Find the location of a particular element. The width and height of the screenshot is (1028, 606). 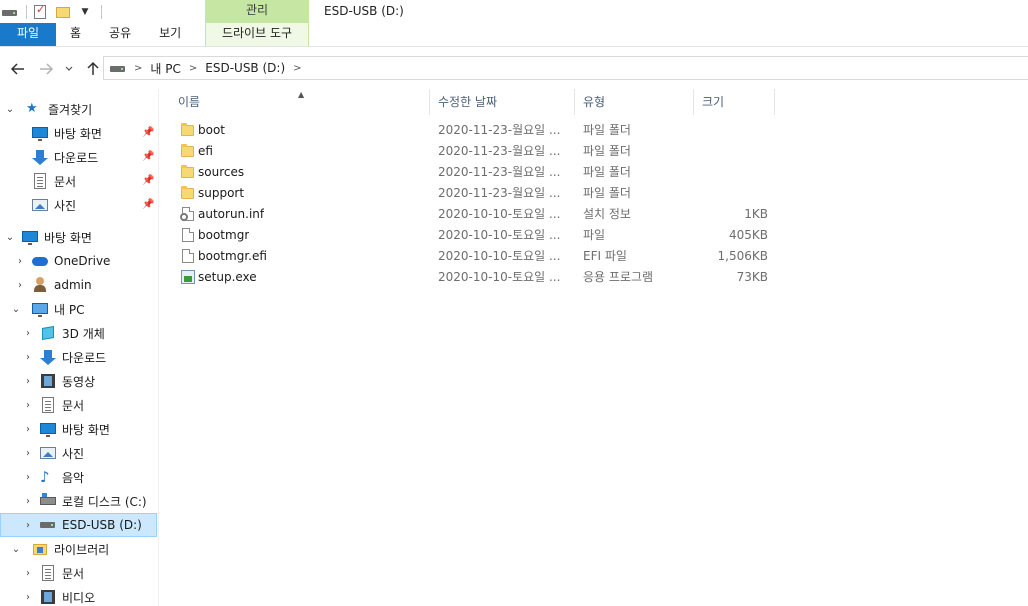

sidebar-item-label: 즐겨찾기 is located at coordinates (70, 109).